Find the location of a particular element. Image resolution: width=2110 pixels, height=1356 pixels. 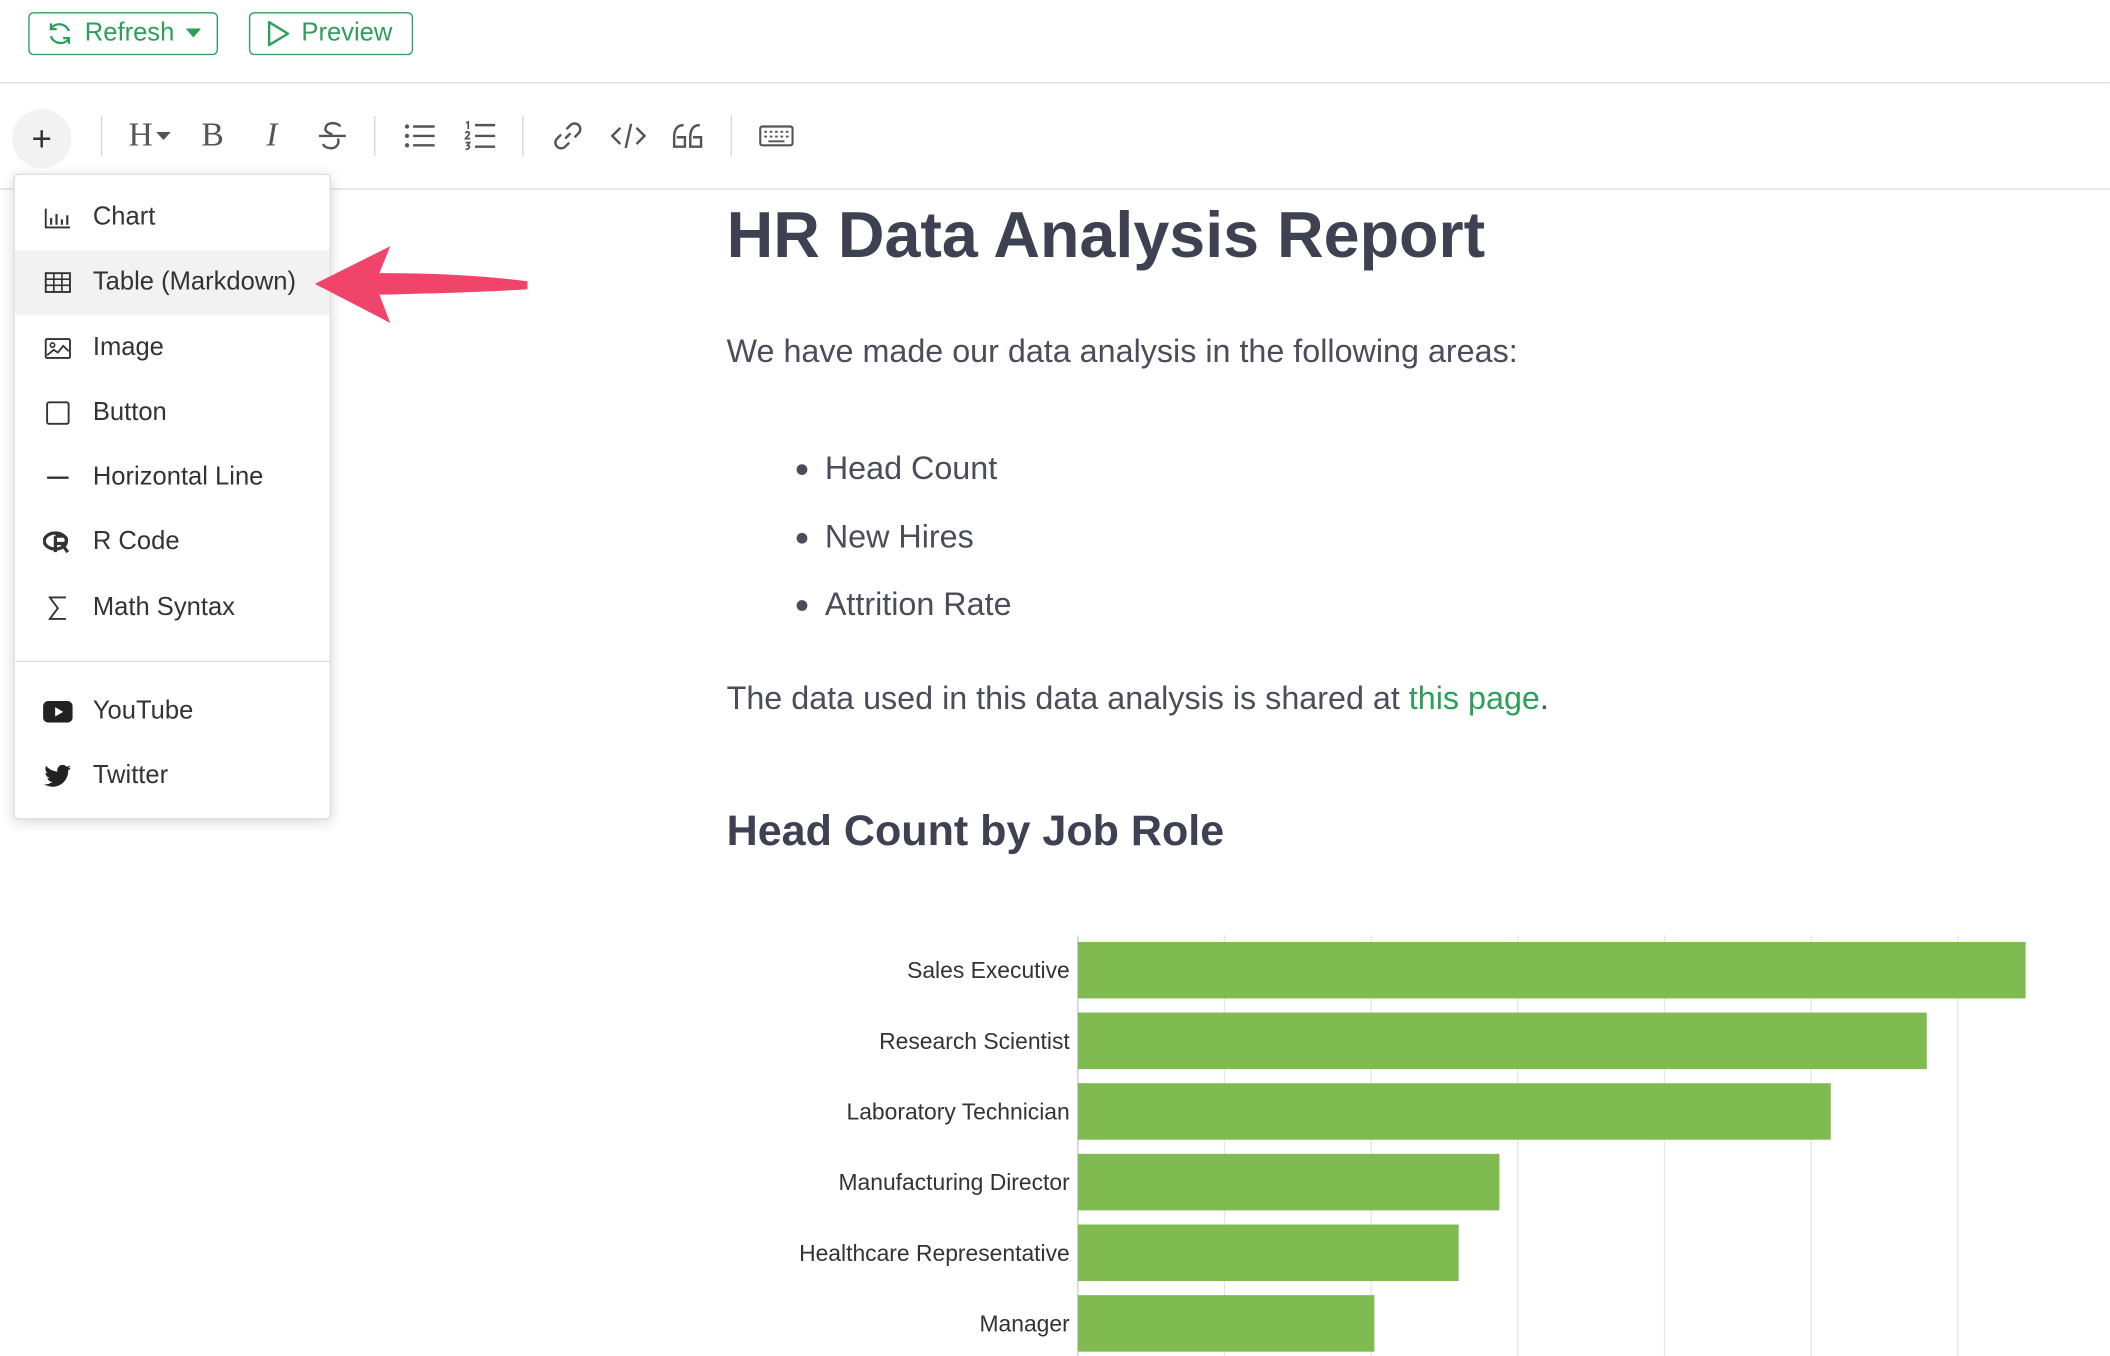

menu-item-label: Table (Markdown) is located at coordinates (194, 282).